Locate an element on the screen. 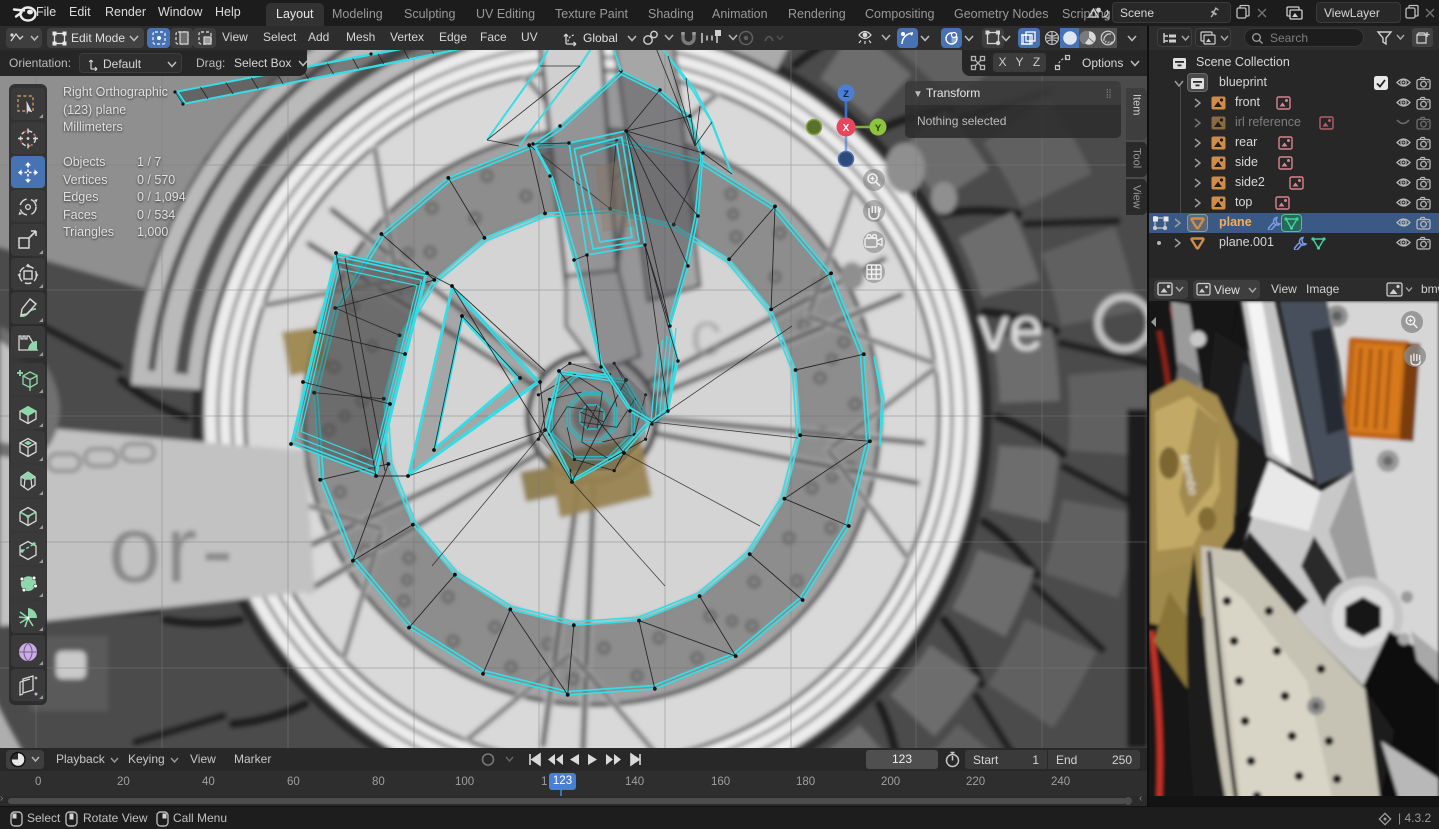 The image size is (1439, 829). svg-text: Z is located at coordinates (846, 94).